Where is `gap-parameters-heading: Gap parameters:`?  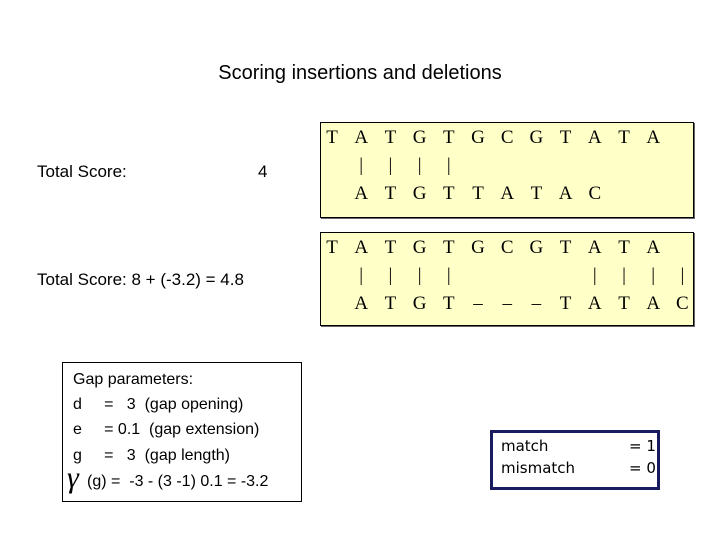
gap-parameters-heading: Gap parameters: is located at coordinates (133, 379).